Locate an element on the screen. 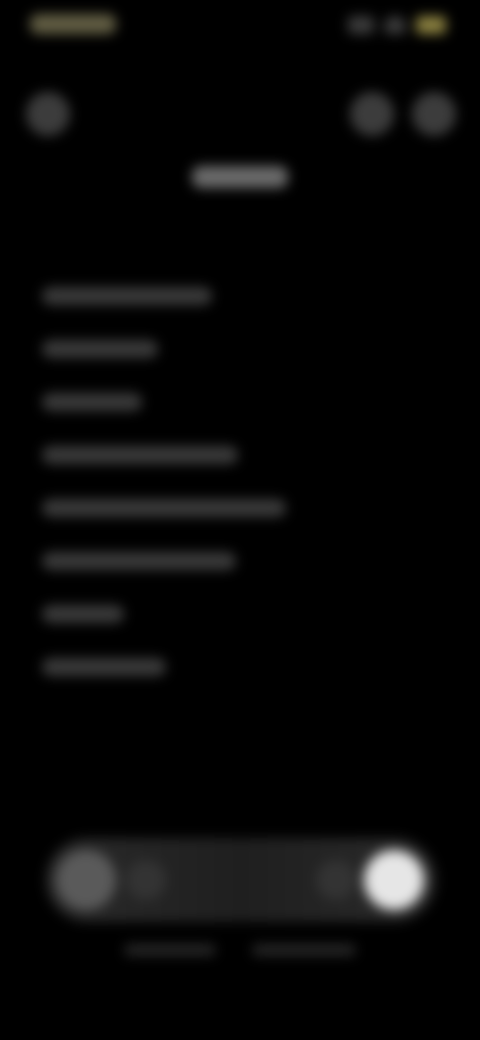 This screenshot has width=480, height=1040. status-indicators is located at coordinates (397, 25).